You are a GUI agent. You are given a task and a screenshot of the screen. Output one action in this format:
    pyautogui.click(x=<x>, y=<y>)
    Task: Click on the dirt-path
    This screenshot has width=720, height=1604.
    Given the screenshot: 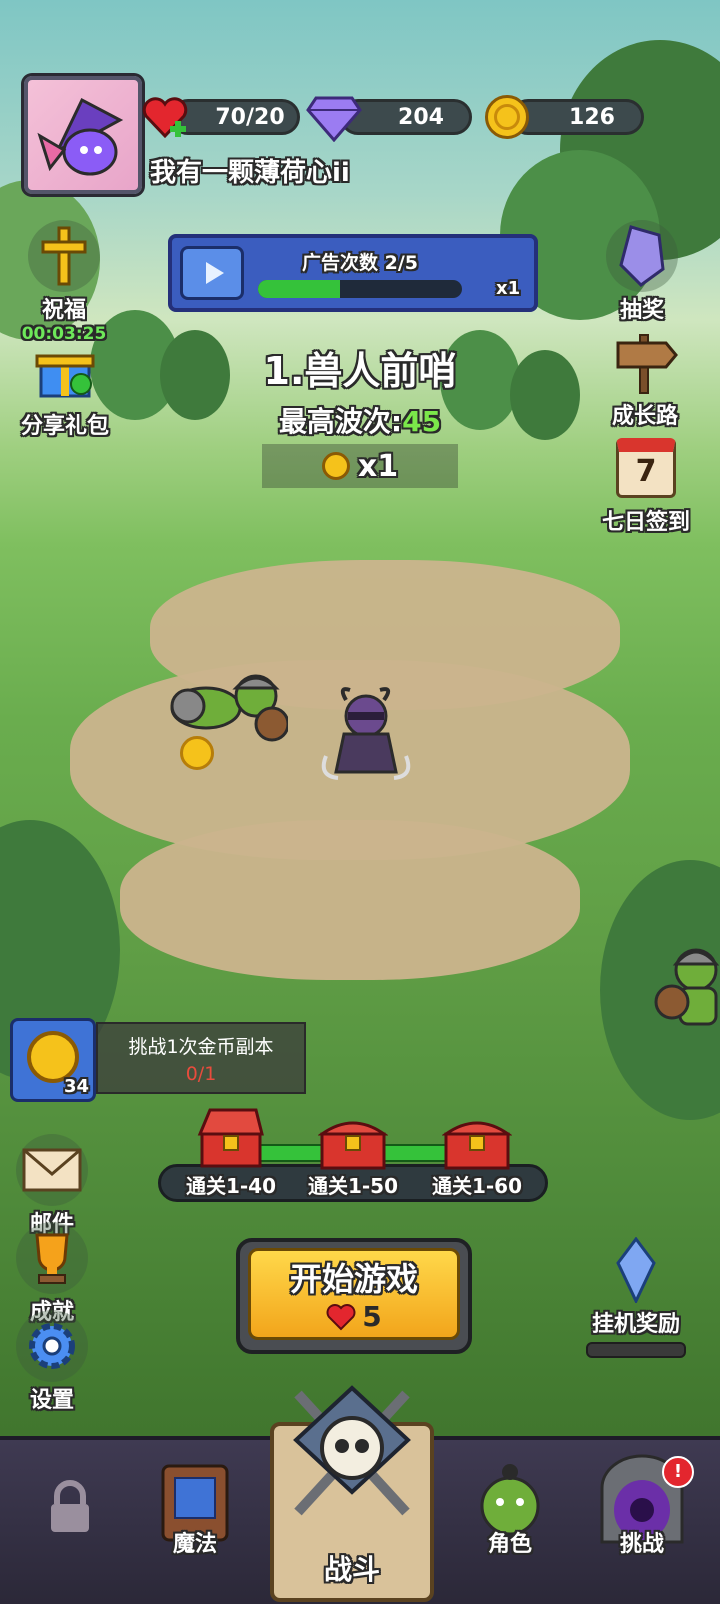 What is the action you would take?
    pyautogui.click(x=350, y=900)
    